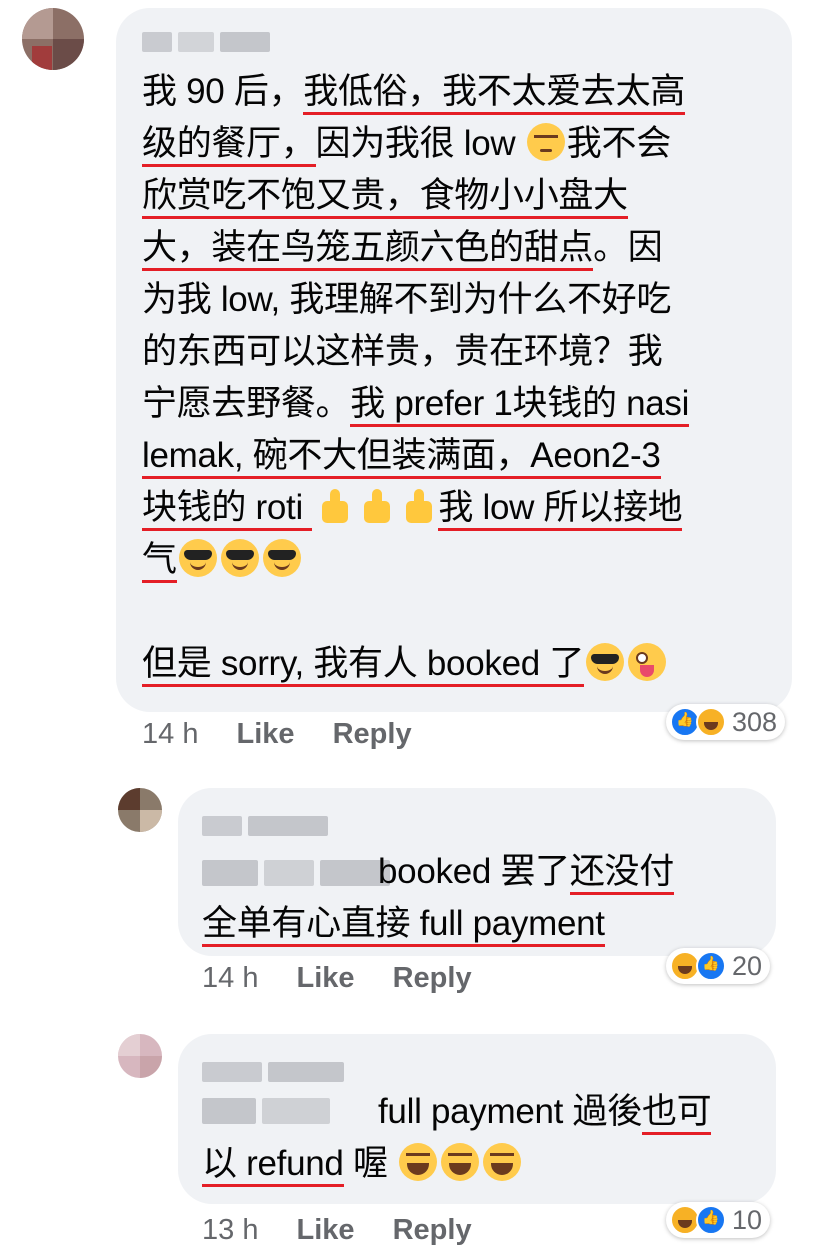 This screenshot has width=828, height=1255. Describe the element at coordinates (545, 142) in the screenshot. I see `unamused-emoji-icon` at that location.